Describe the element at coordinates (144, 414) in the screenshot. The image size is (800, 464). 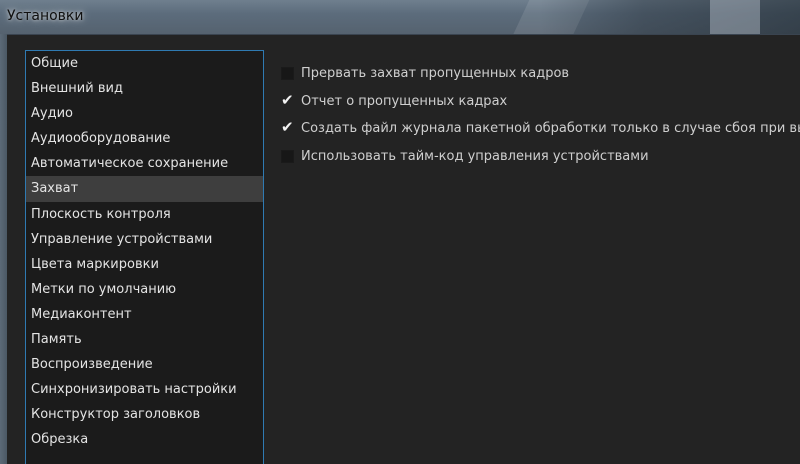
I see `category-item: Конструктор заголовков` at that location.